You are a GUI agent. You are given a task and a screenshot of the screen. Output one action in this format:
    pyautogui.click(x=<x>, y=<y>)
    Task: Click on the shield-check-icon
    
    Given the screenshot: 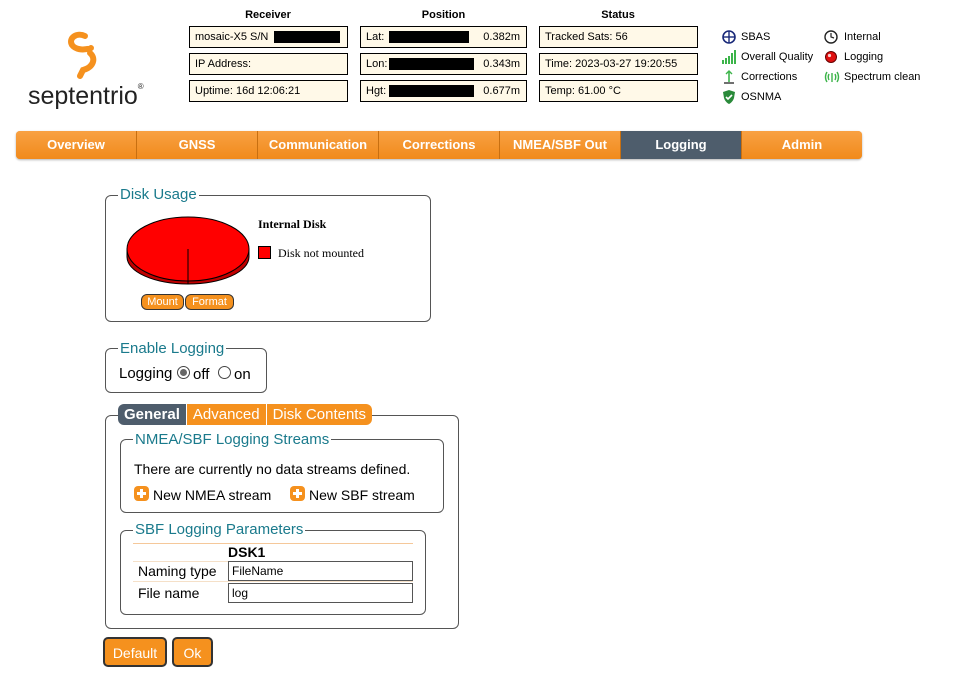 What is the action you would take?
    pyautogui.click(x=729, y=97)
    